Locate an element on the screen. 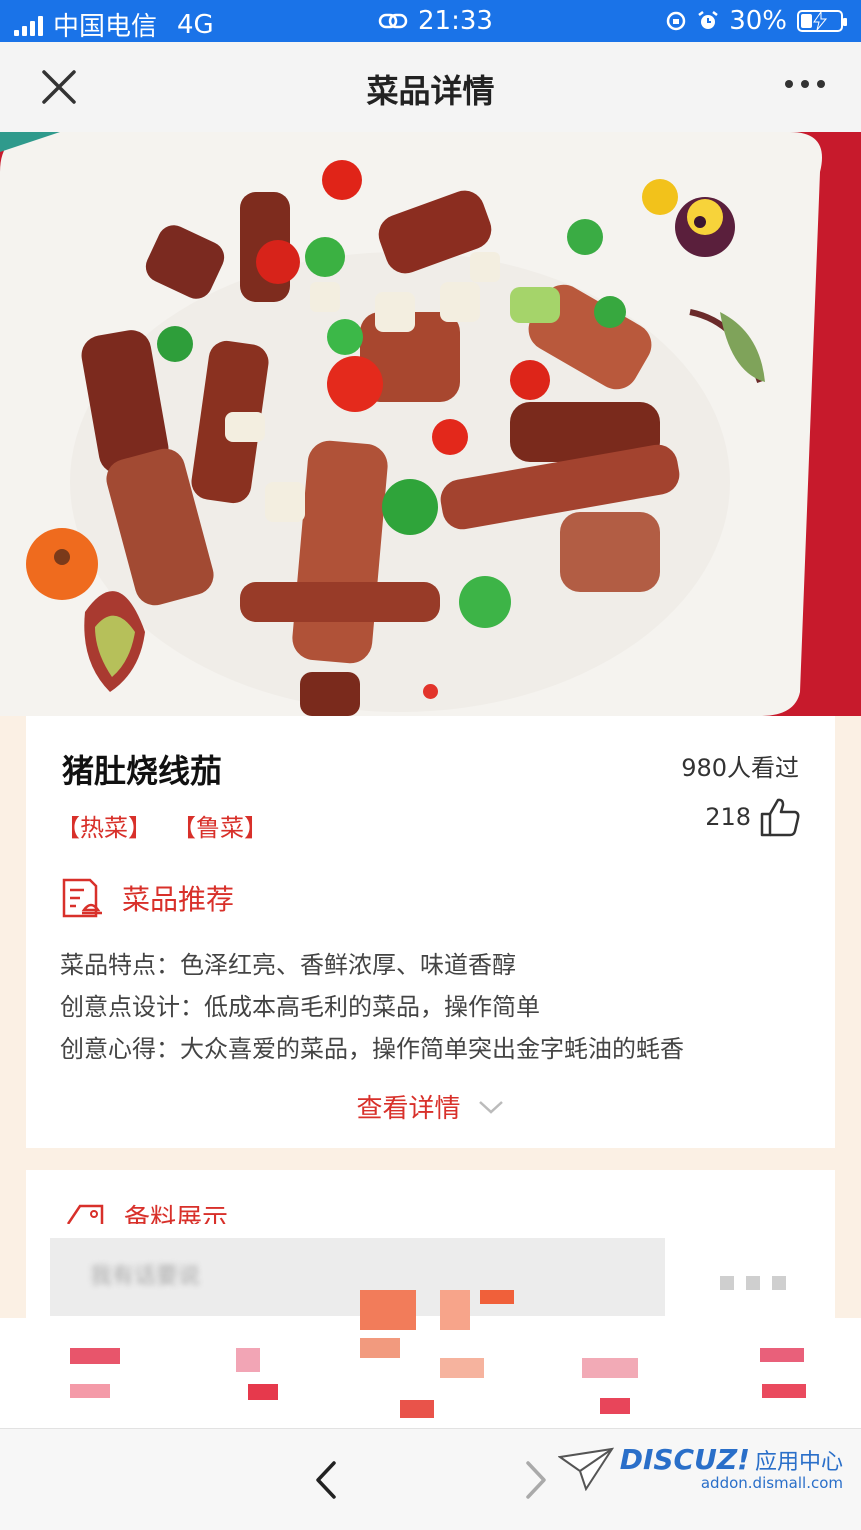 This screenshot has width=861, height=1530. carrier-label: 中国电信 is located at coordinates (105, 27).